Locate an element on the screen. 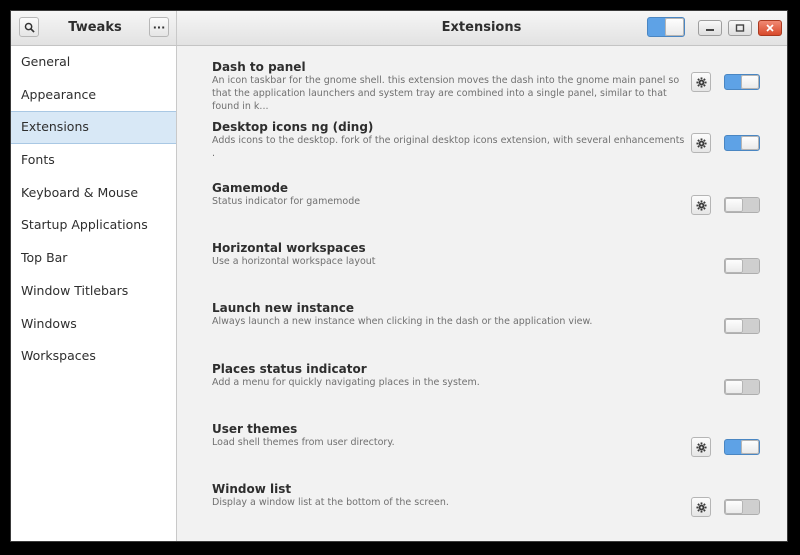 The width and height of the screenshot is (800, 555). extension-title: Places status indicator is located at coordinates (289, 369).